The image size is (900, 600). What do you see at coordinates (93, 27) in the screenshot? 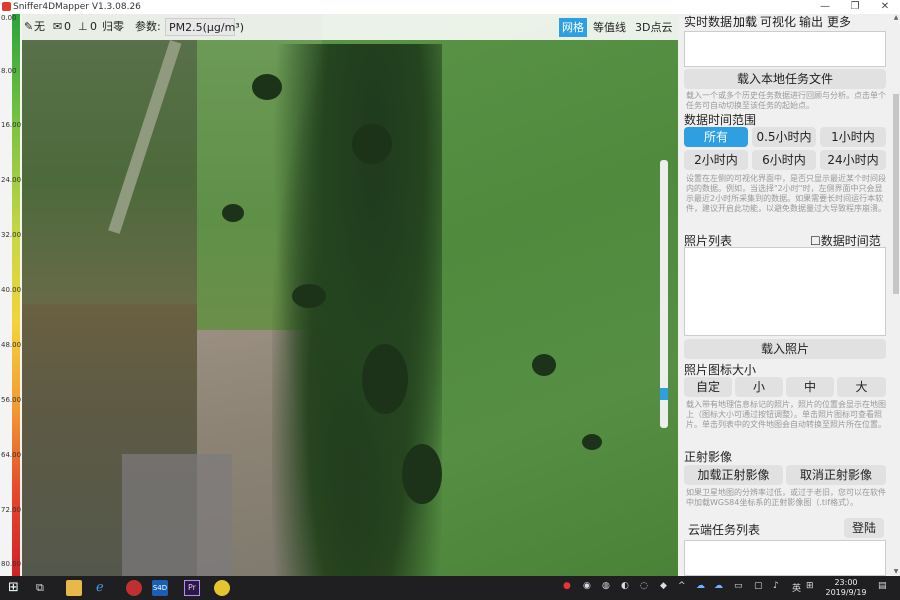
I see `doc-count: 0` at bounding box center [93, 27].